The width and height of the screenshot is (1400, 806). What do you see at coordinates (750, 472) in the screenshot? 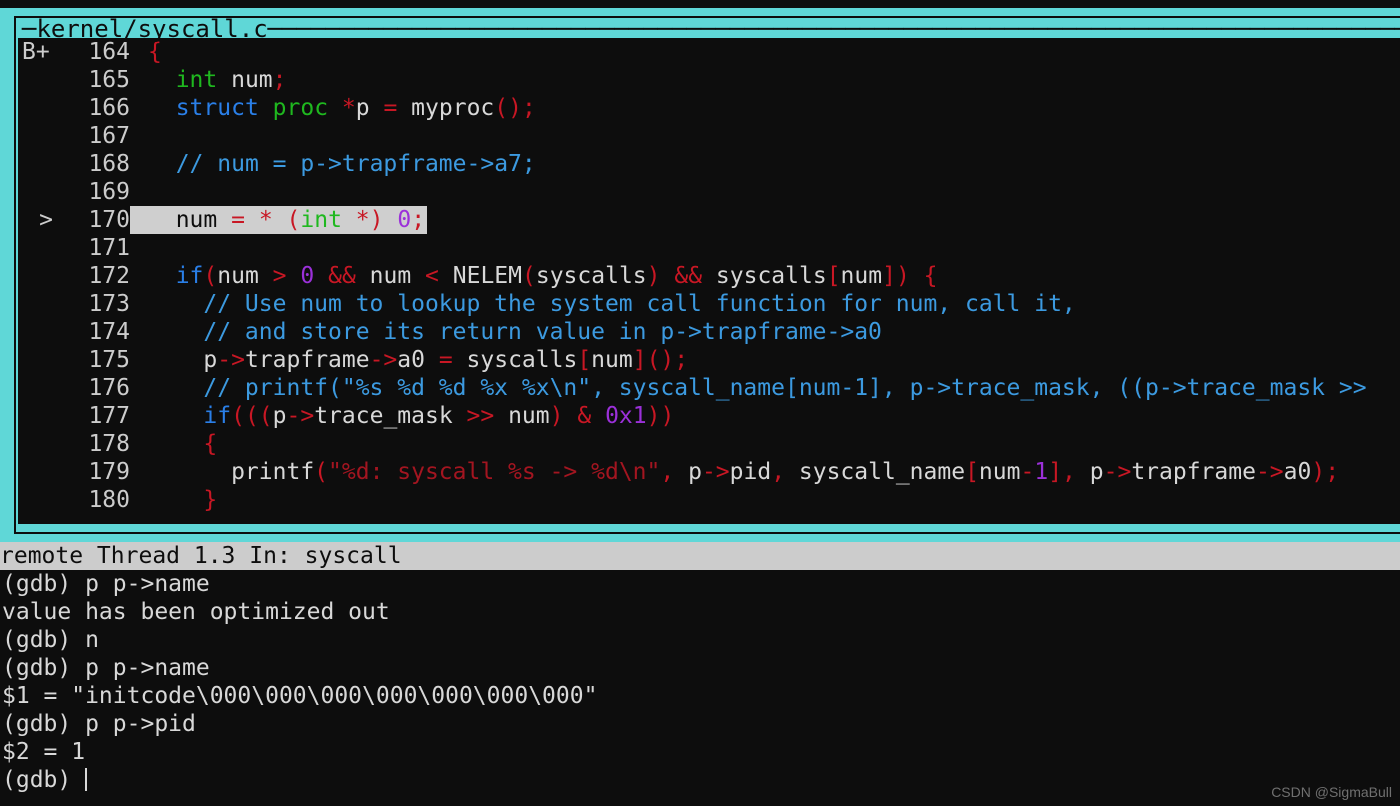
I see `code-token: pid` at bounding box center [750, 472].